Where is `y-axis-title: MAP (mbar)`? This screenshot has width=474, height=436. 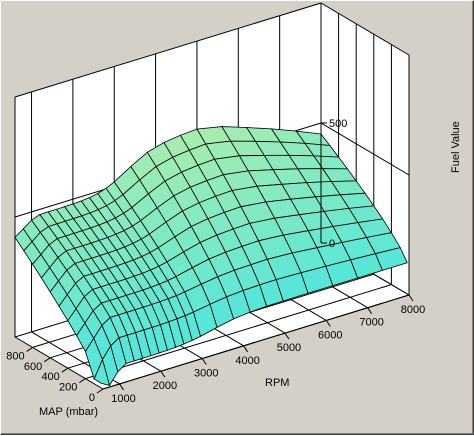
y-axis-title: MAP (mbar) is located at coordinates (68, 412).